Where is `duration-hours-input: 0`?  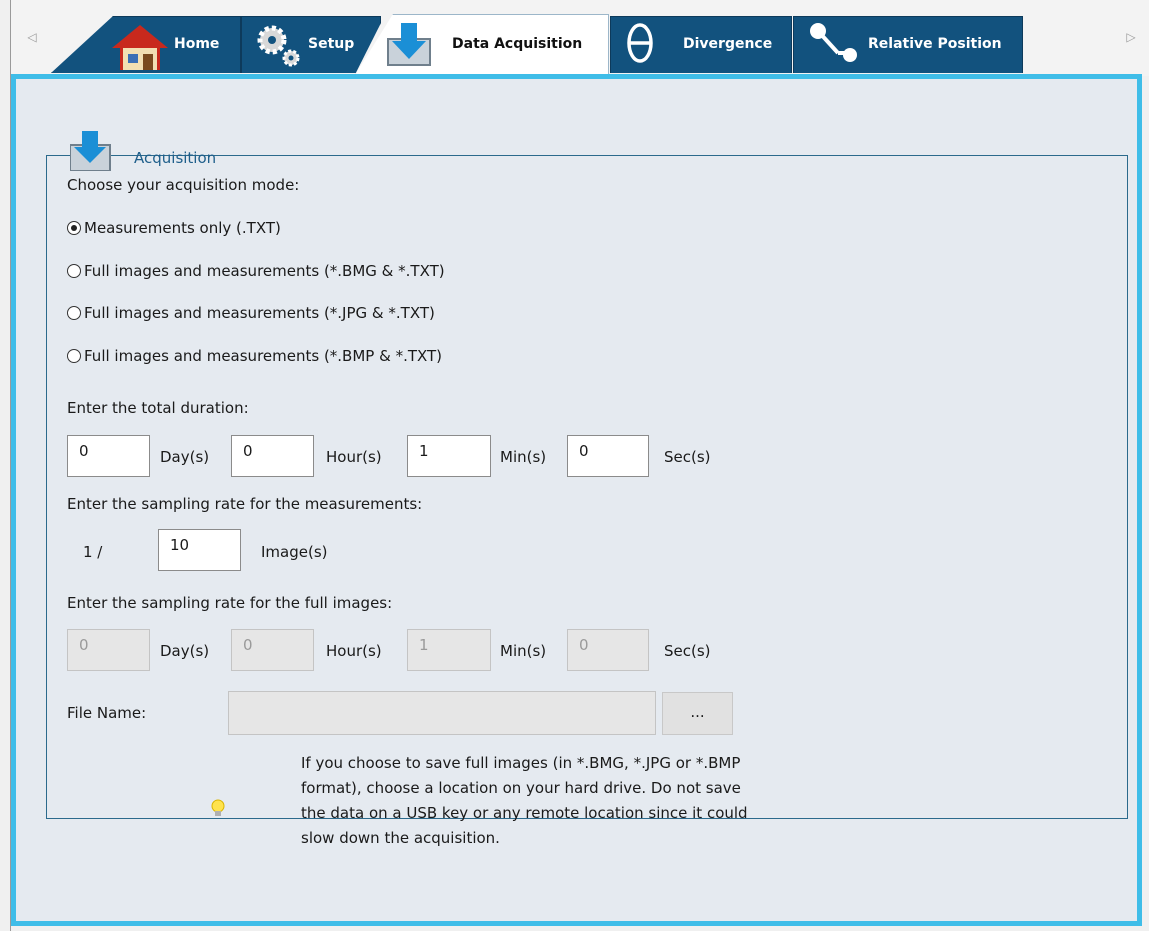
duration-hours-input: 0 is located at coordinates (272, 456).